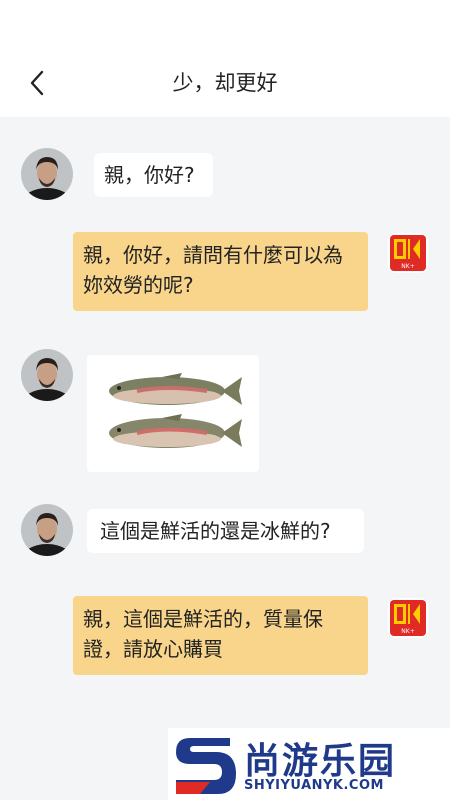 The height and width of the screenshot is (800, 450). I want to click on message-bubble-customer: 親，你好?, so click(153, 175).